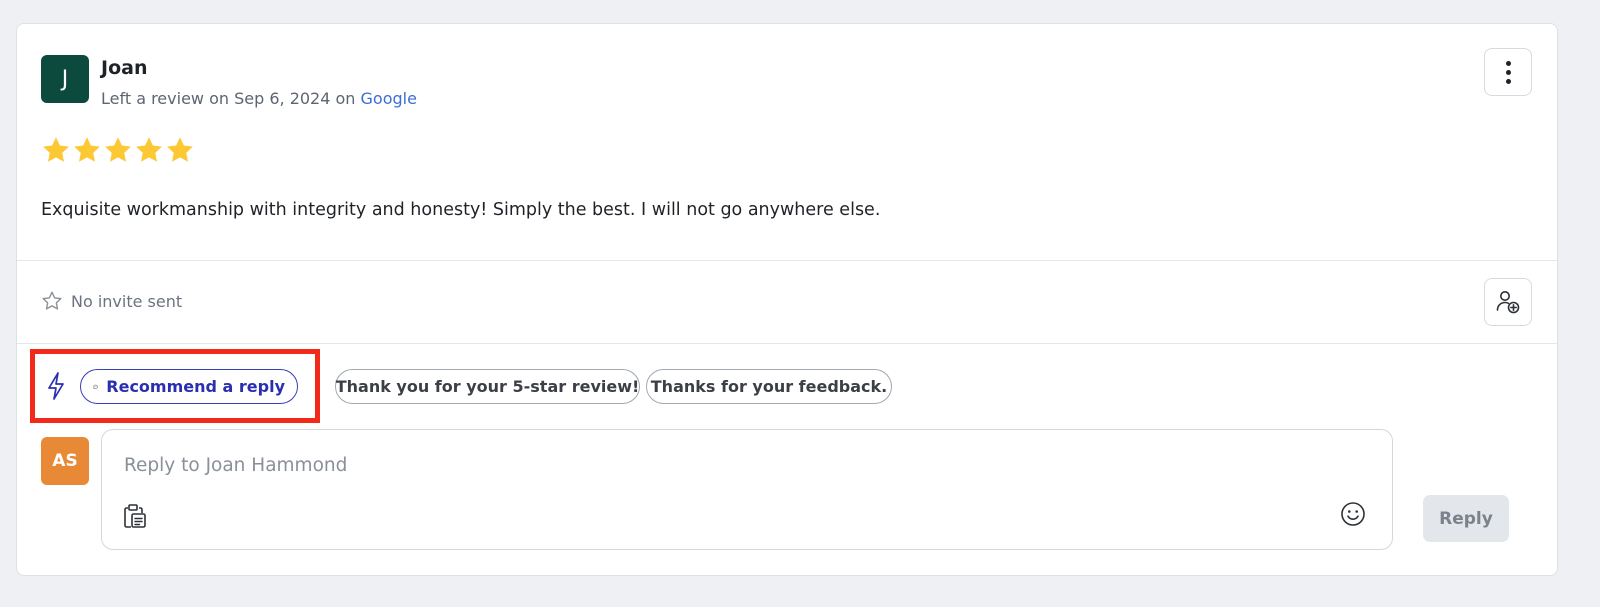 The height and width of the screenshot is (607, 1600). I want to click on add-person-button, so click(1508, 302).